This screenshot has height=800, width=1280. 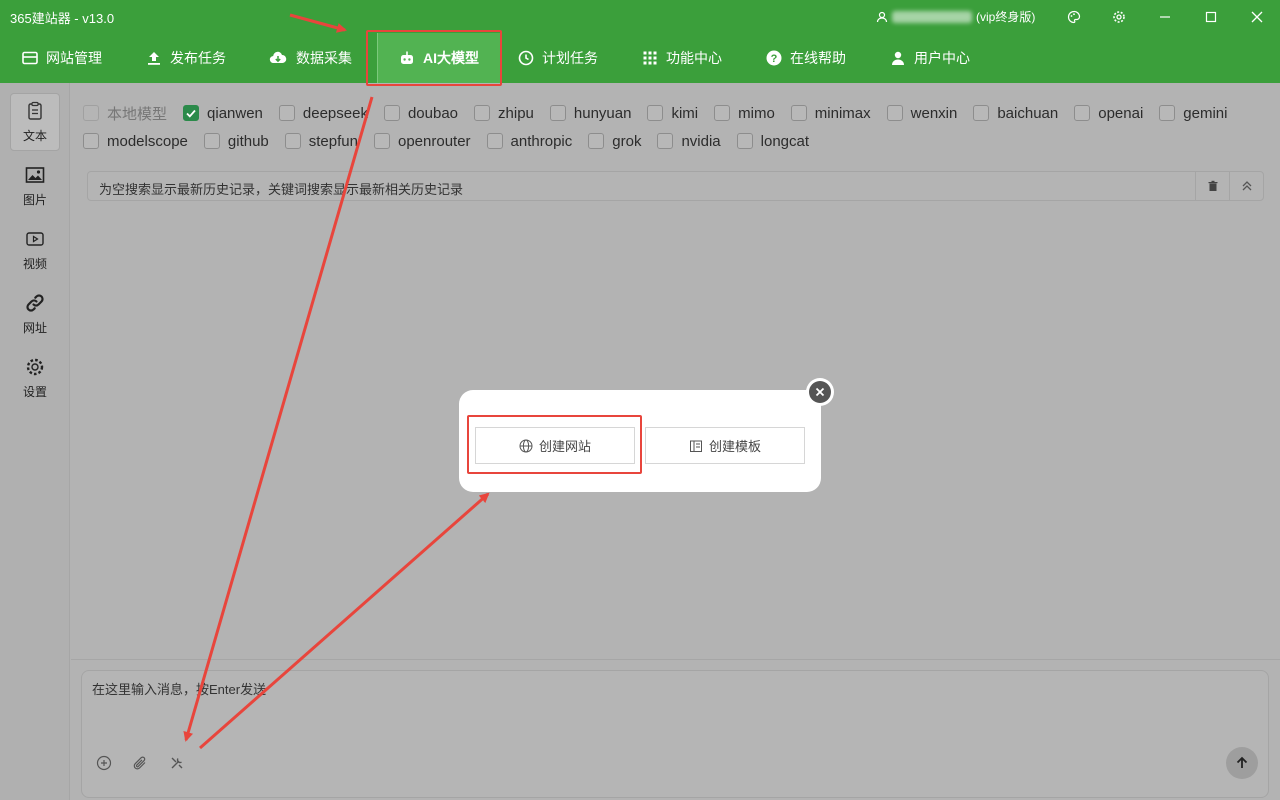 I want to click on model-option: doubao, so click(x=421, y=113).